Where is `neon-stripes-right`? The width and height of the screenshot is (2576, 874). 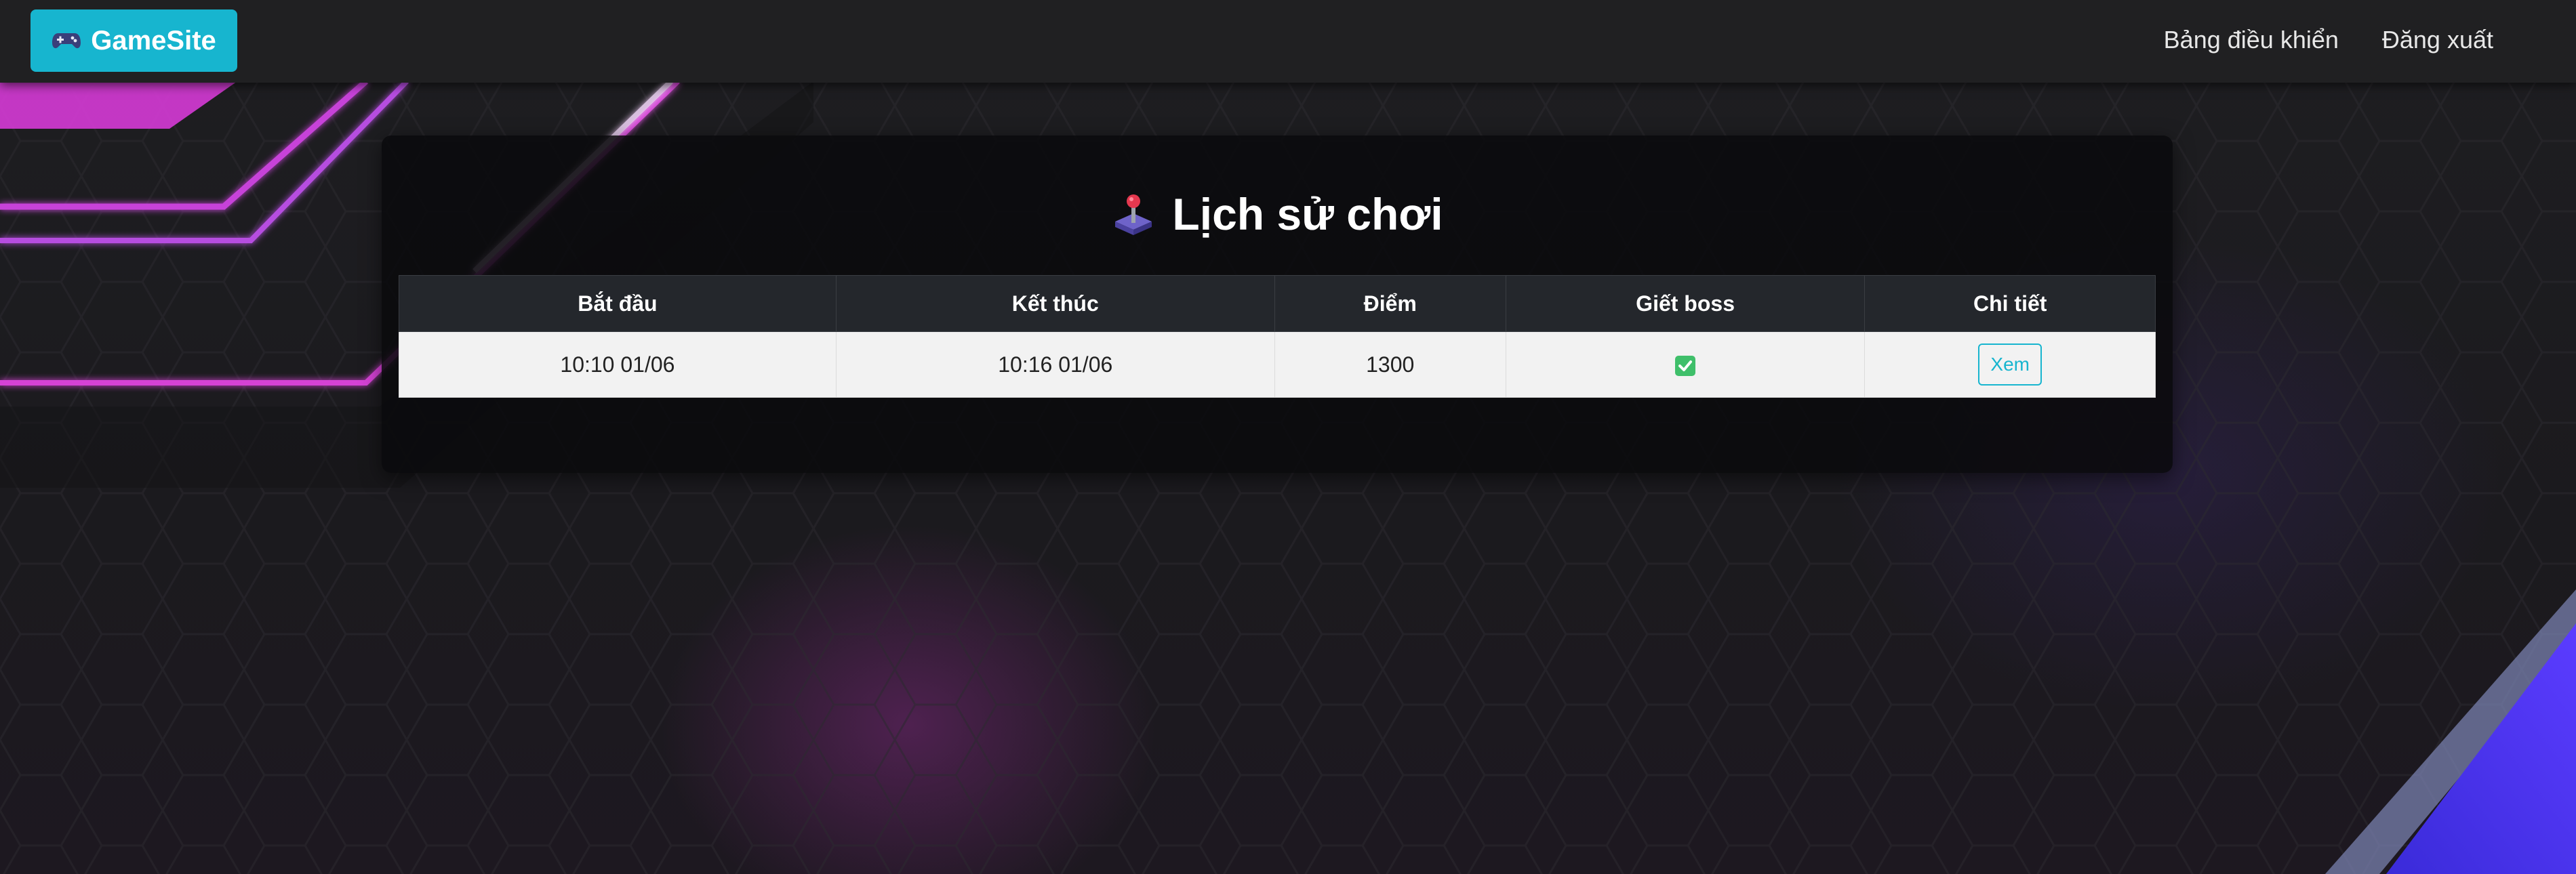
neon-stripes-right is located at coordinates (2450, 731).